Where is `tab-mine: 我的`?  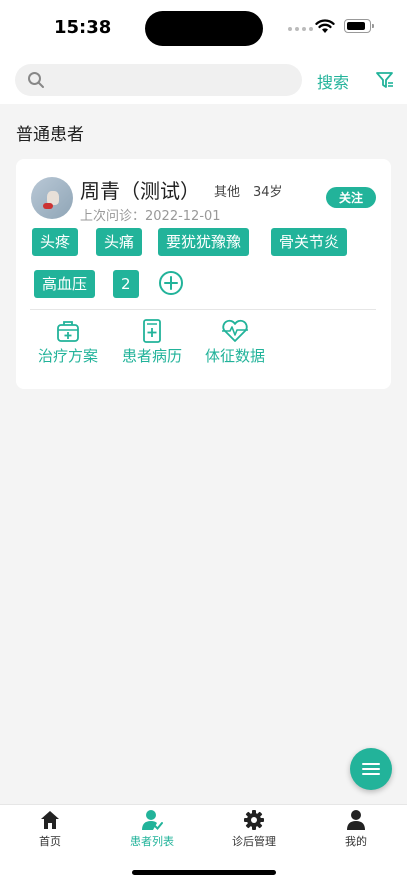
tab-mine: 我的 is located at coordinates (356, 829).